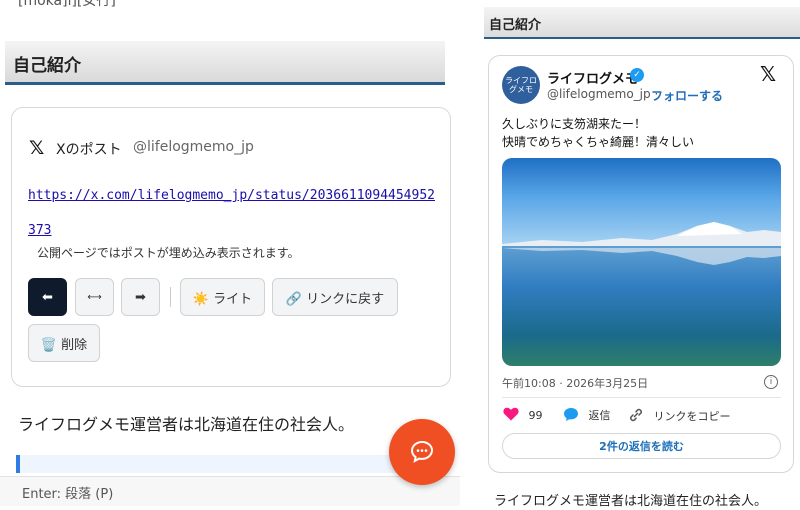 This screenshot has width=800, height=510. Describe the element at coordinates (641, 446) in the screenshot. I see `read-replies-button: 2件の返信を読む` at that location.